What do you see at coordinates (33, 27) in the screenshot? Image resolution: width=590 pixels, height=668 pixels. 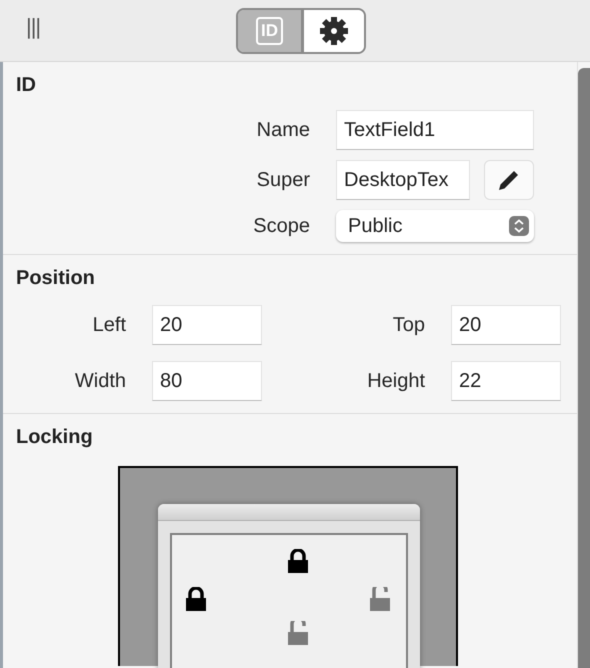 I see `drag-handle: |||` at bounding box center [33, 27].